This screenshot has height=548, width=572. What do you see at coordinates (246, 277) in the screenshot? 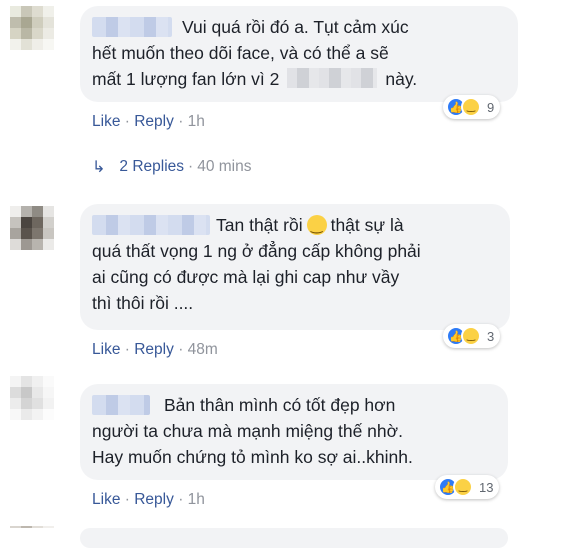
I see `comment-text-line: ai cũng có được mà lại ghi cap như vầy` at bounding box center [246, 277].